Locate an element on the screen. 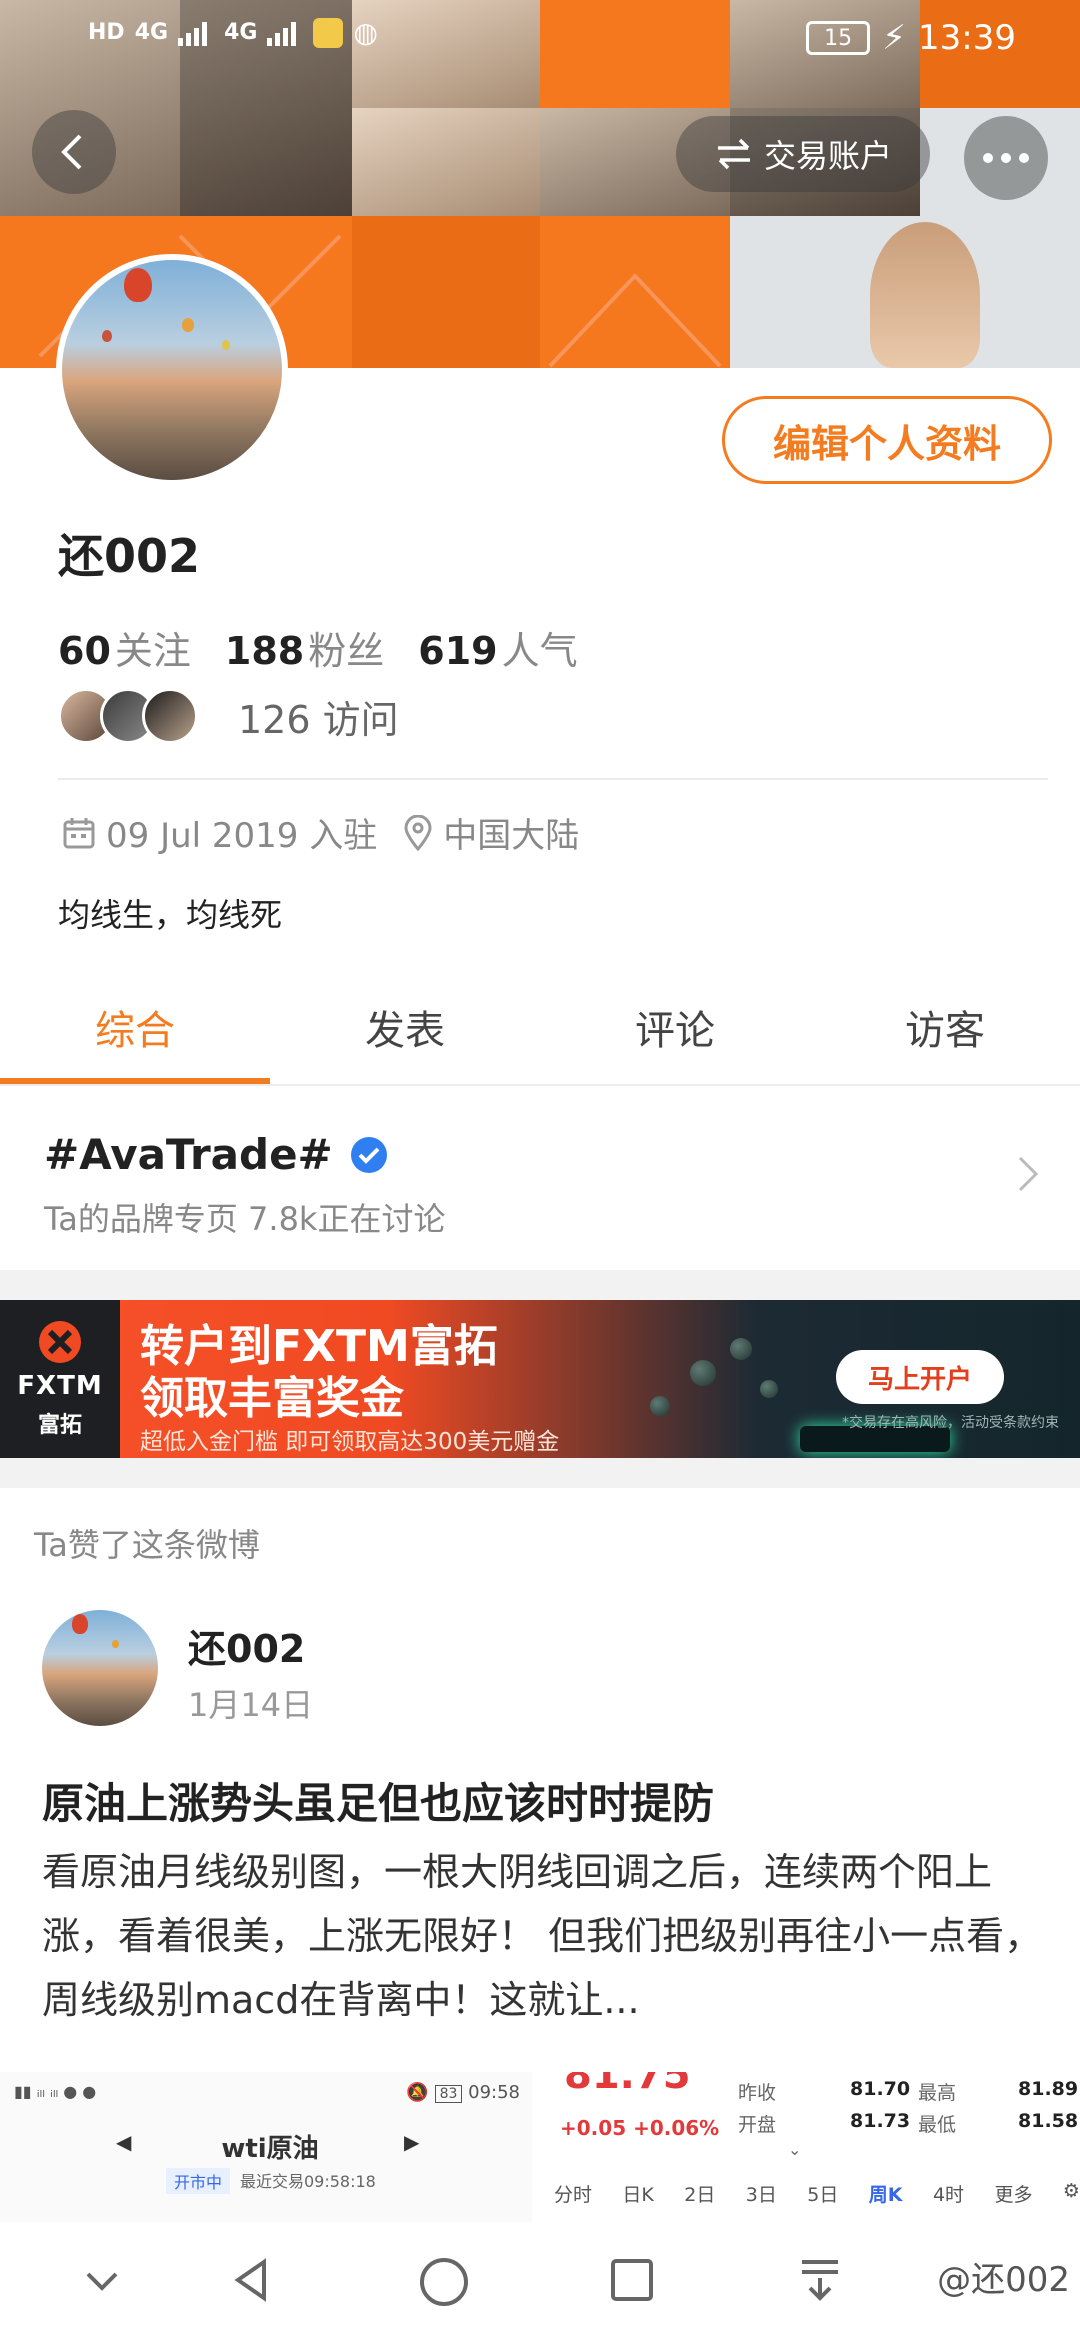 The width and height of the screenshot is (1080, 2340). post-author-avatar is located at coordinates (100, 1668).